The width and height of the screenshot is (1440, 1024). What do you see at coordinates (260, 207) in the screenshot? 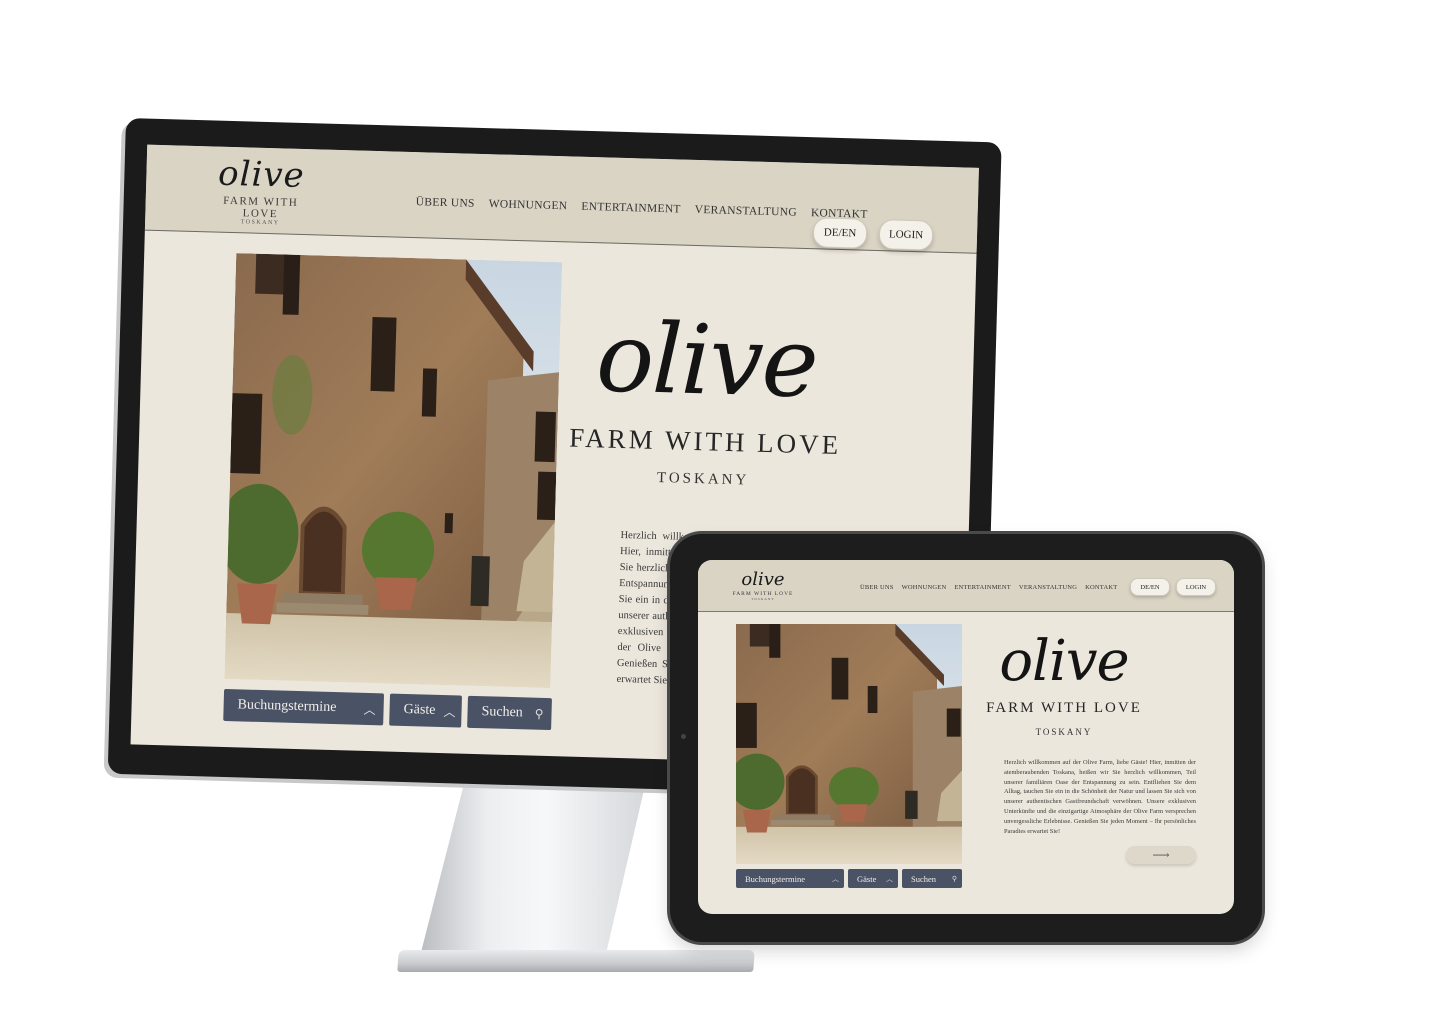
I see `logo-tagline: FARM WITH LOVE` at bounding box center [260, 207].